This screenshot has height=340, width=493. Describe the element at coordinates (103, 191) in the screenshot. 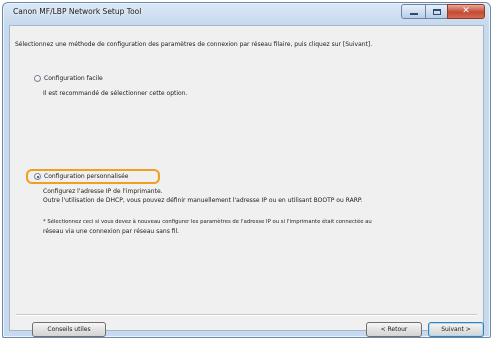

I see `option-custom-setup-description-line1: Configurez l'adresse IP de l'imprimante.` at that location.